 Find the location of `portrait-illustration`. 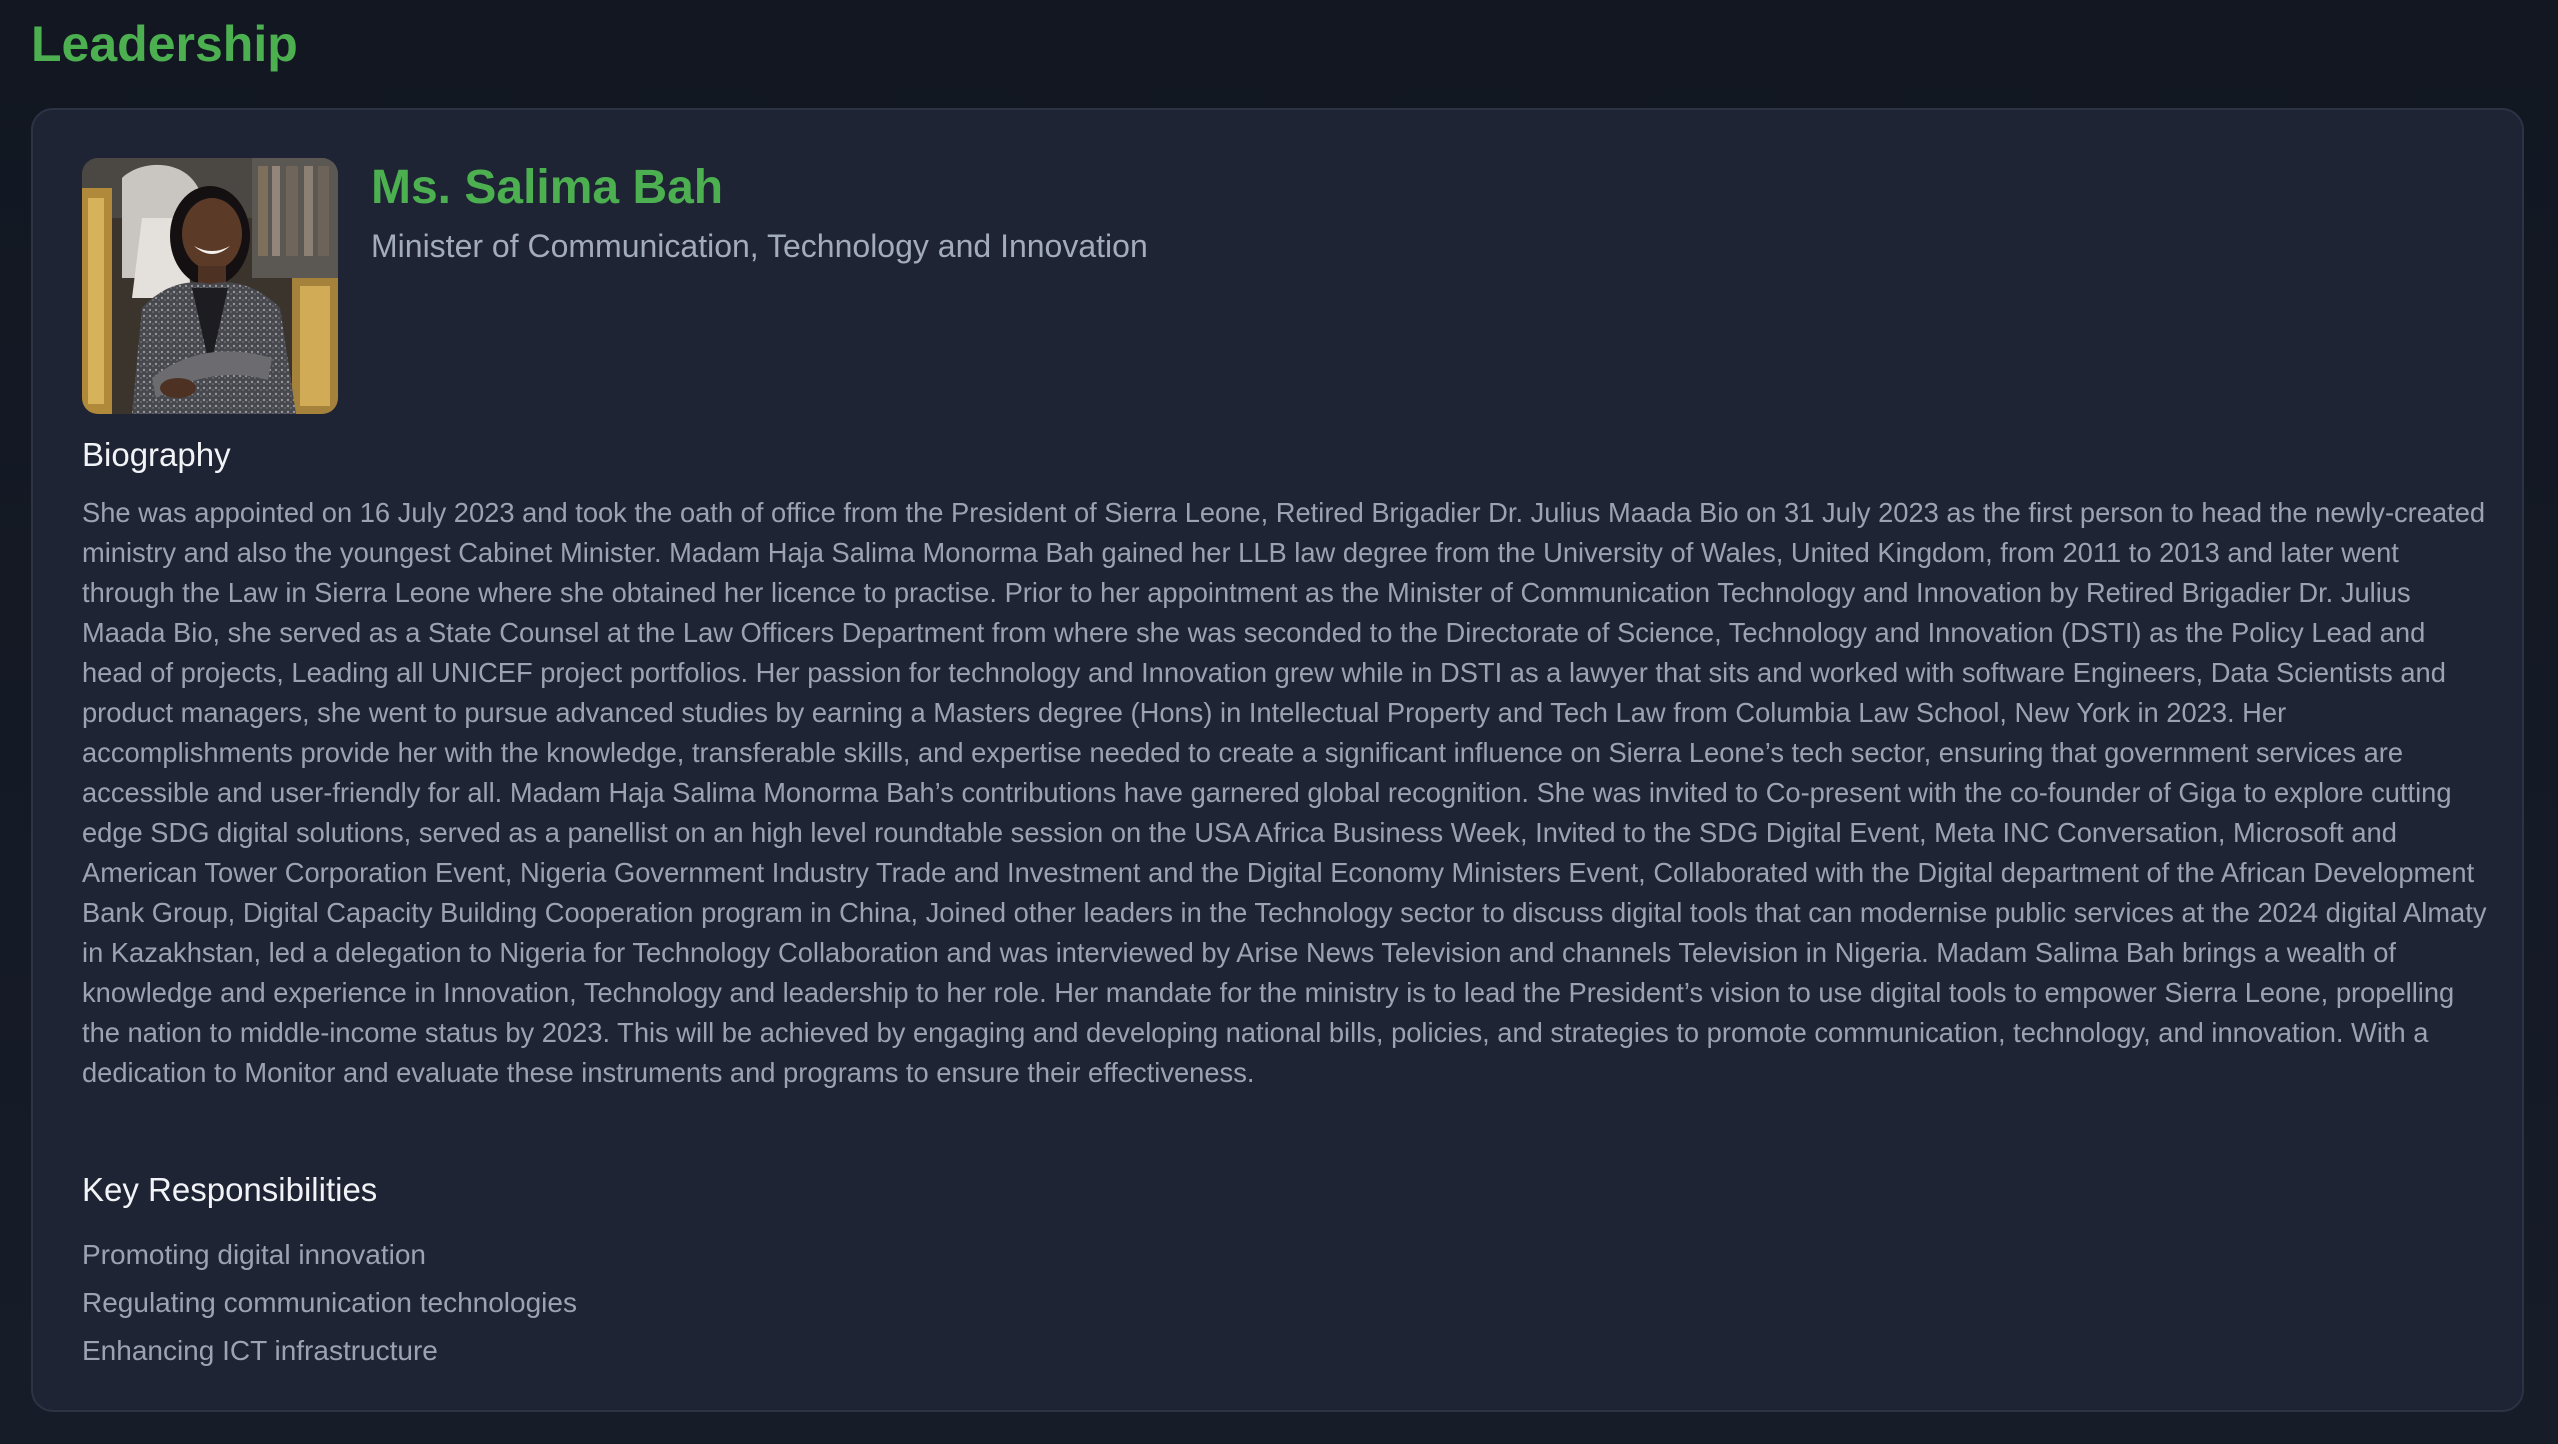

portrait-illustration is located at coordinates (210, 286).